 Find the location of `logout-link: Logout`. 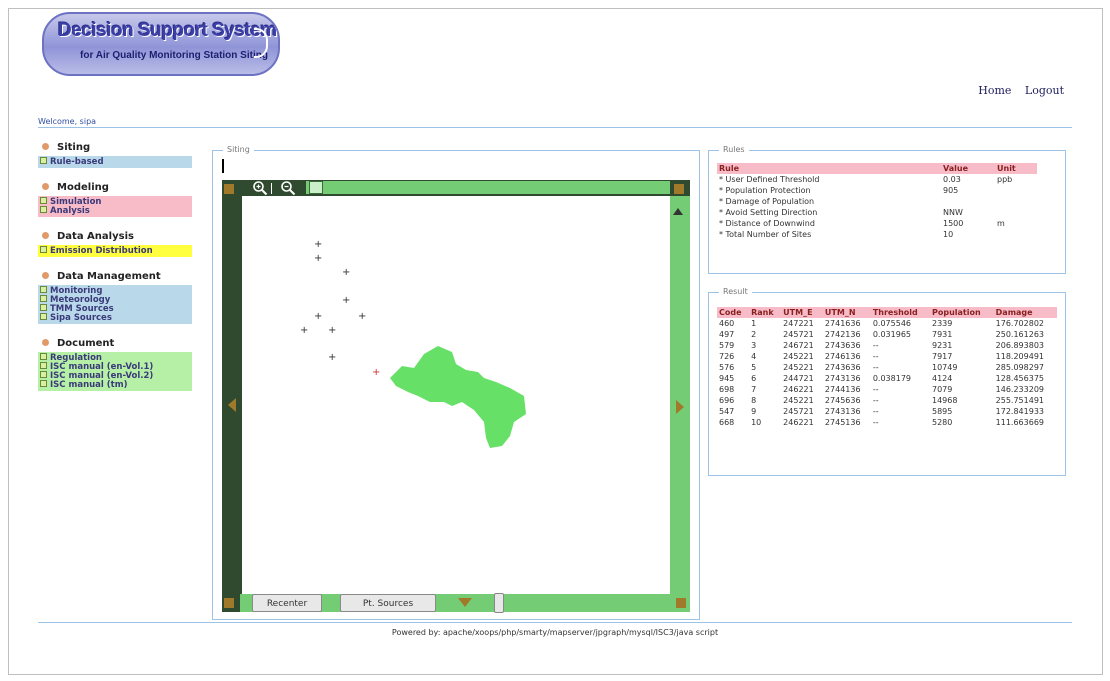

logout-link: Logout is located at coordinates (1044, 90).